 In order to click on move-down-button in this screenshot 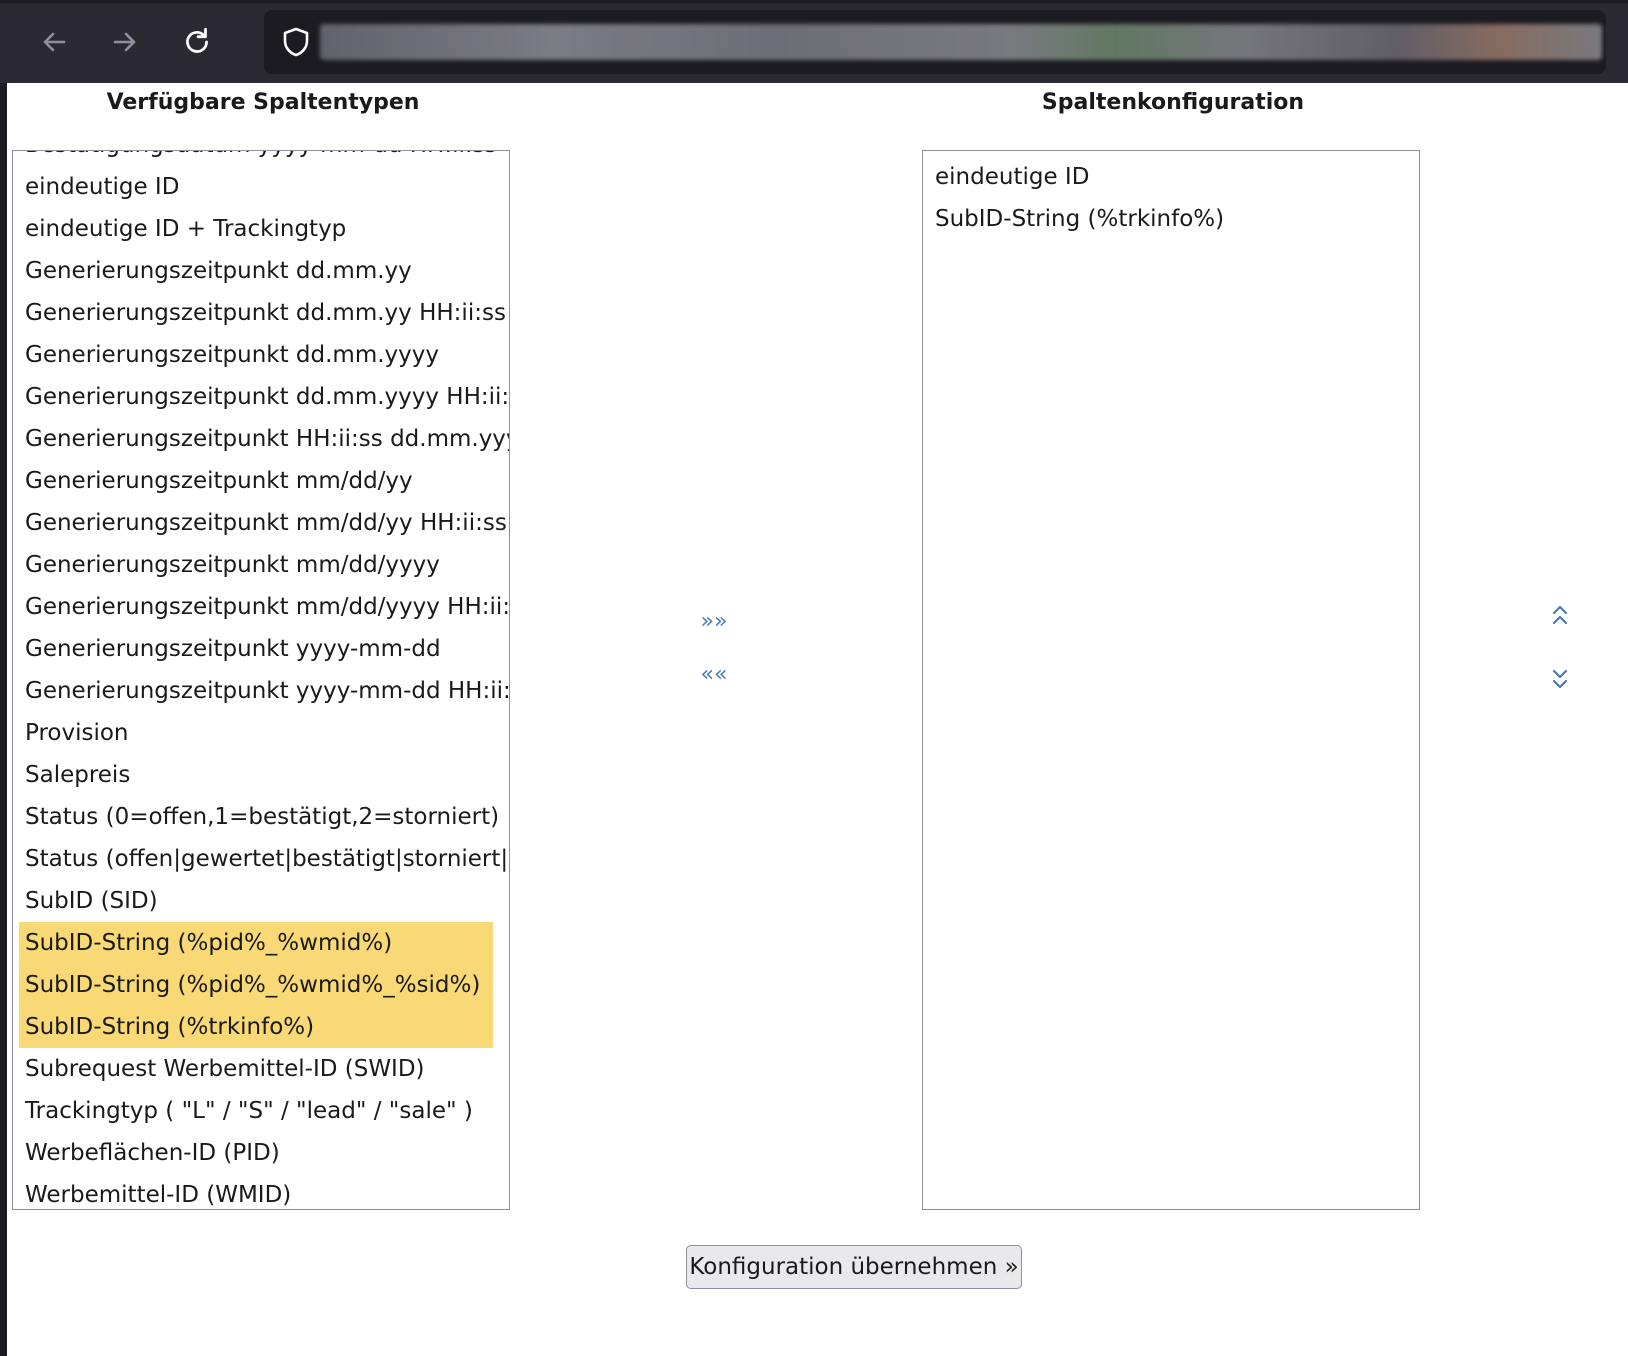, I will do `click(1560, 679)`.